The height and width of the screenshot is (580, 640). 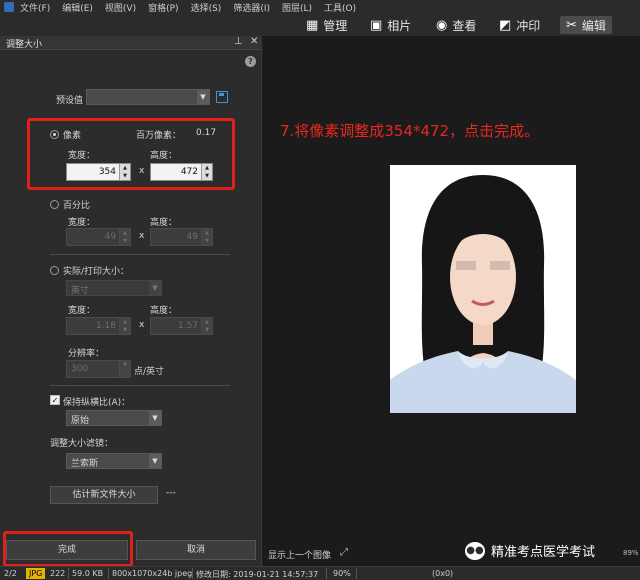 I want to click on filter-select: 兰索斯 ▼, so click(x=114, y=461).